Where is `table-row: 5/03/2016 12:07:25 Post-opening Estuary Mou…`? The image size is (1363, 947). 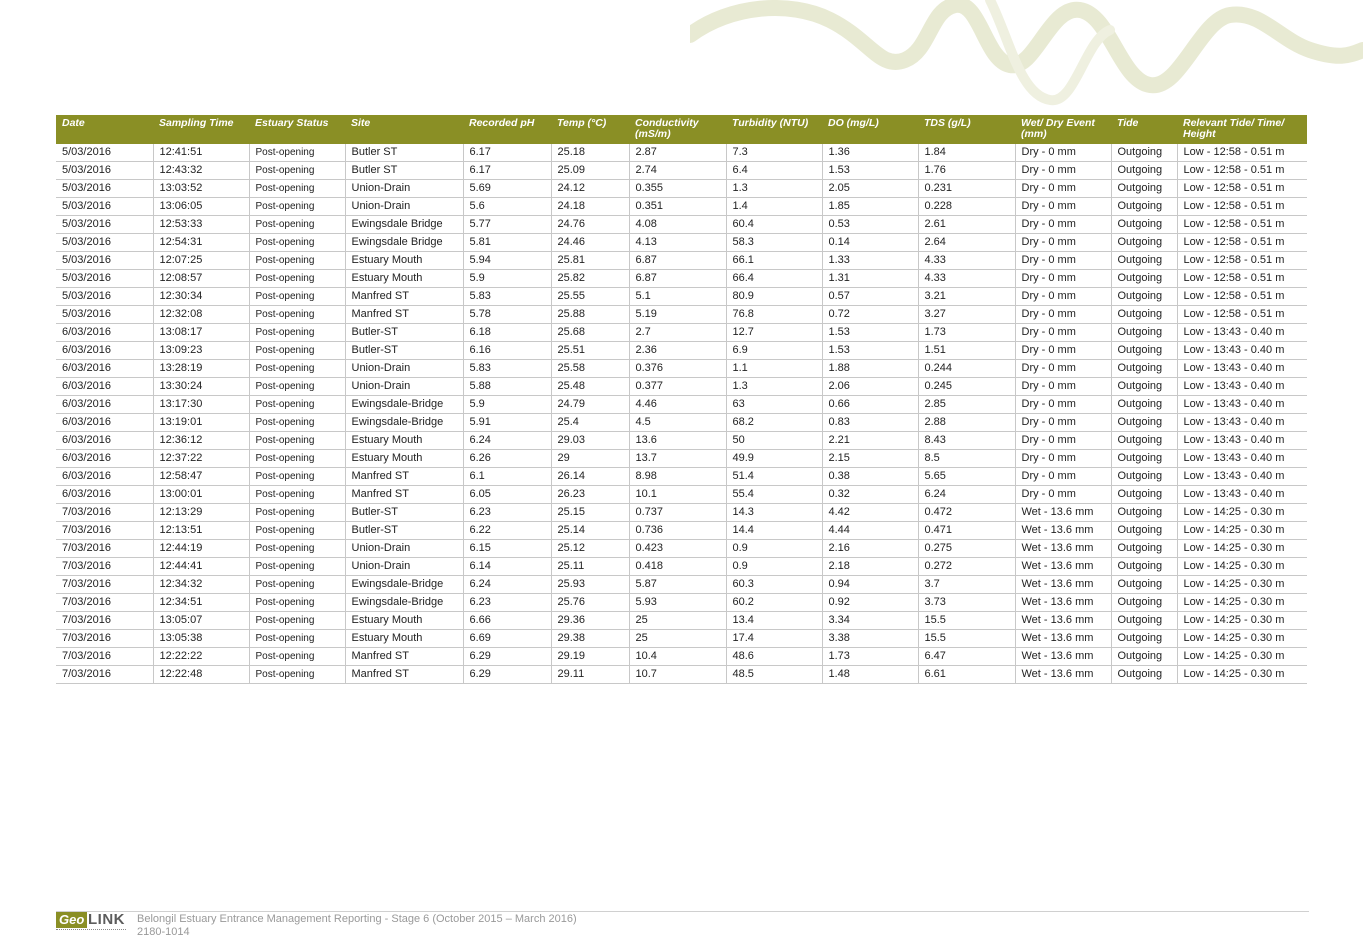 table-row: 5/03/2016 12:07:25 Post-opening Estuary Mou… is located at coordinates (681, 260).